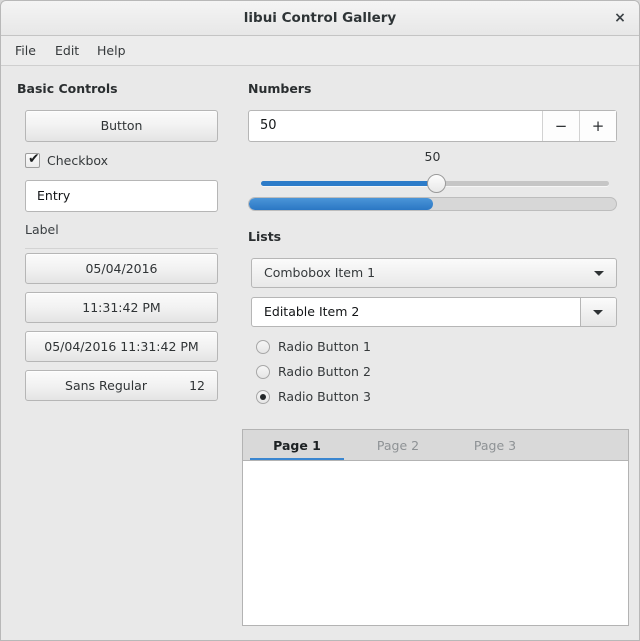  I want to click on radio-label: Radio Button 3, so click(324, 396).